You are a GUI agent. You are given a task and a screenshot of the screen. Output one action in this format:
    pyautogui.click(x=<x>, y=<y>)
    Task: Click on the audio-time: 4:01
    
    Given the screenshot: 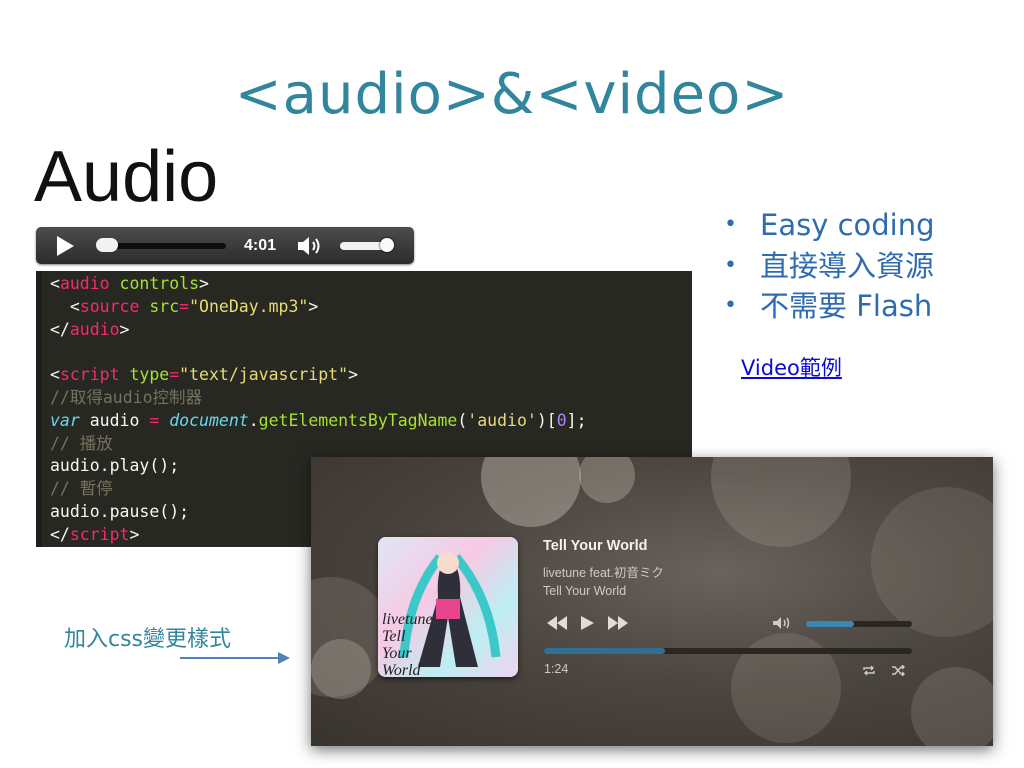 What is the action you would take?
    pyautogui.click(x=260, y=245)
    